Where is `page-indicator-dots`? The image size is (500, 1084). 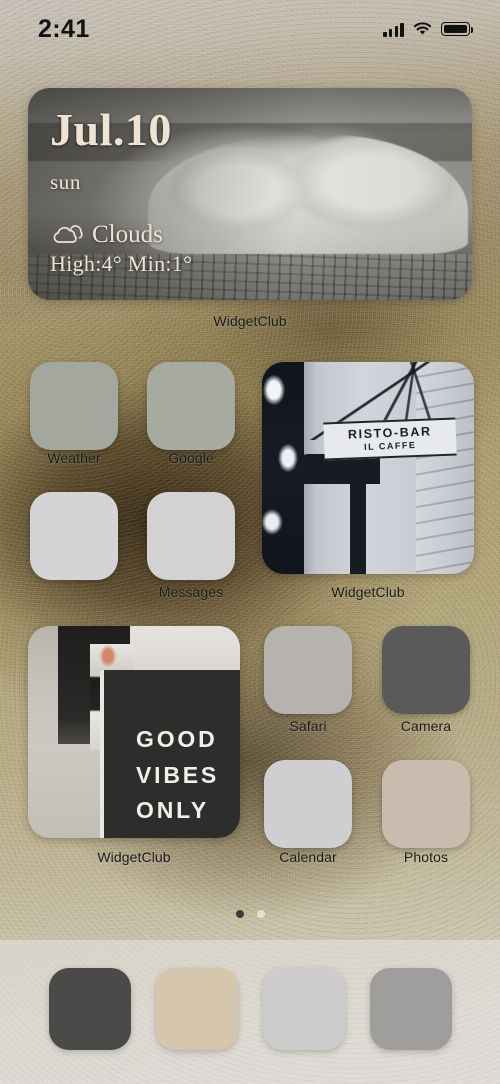
page-indicator-dots is located at coordinates (250, 914).